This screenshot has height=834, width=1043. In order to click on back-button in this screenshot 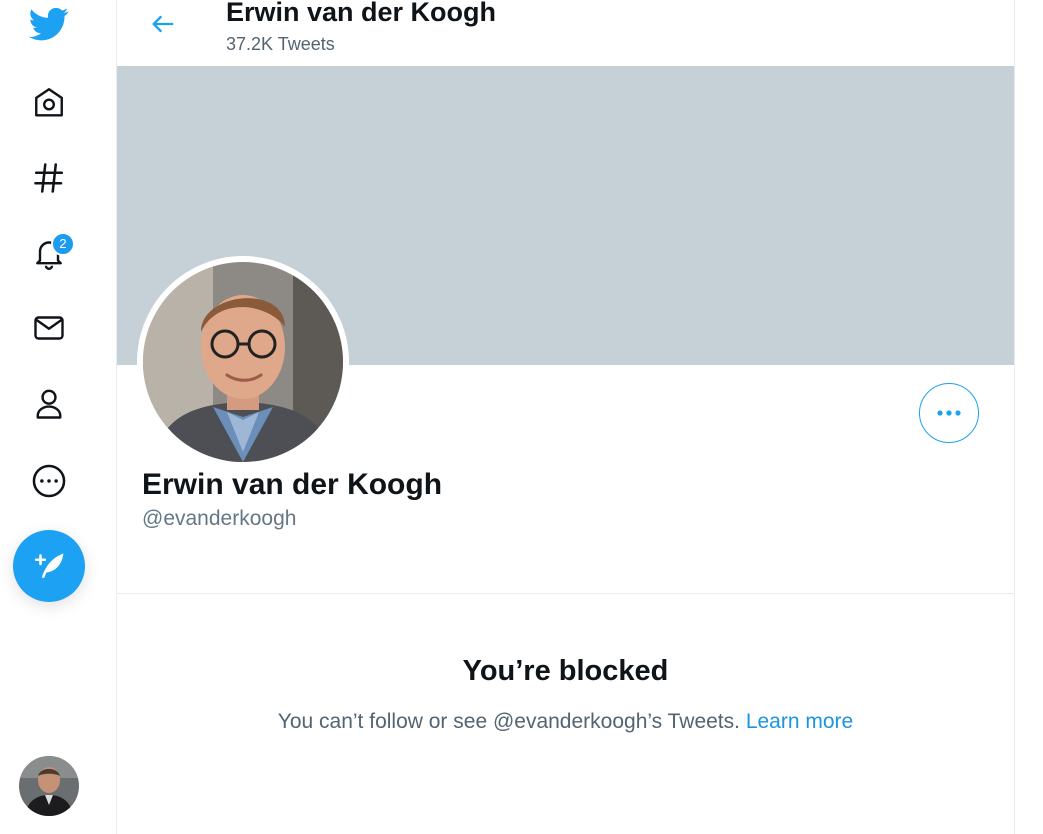, I will do `click(163, 26)`.